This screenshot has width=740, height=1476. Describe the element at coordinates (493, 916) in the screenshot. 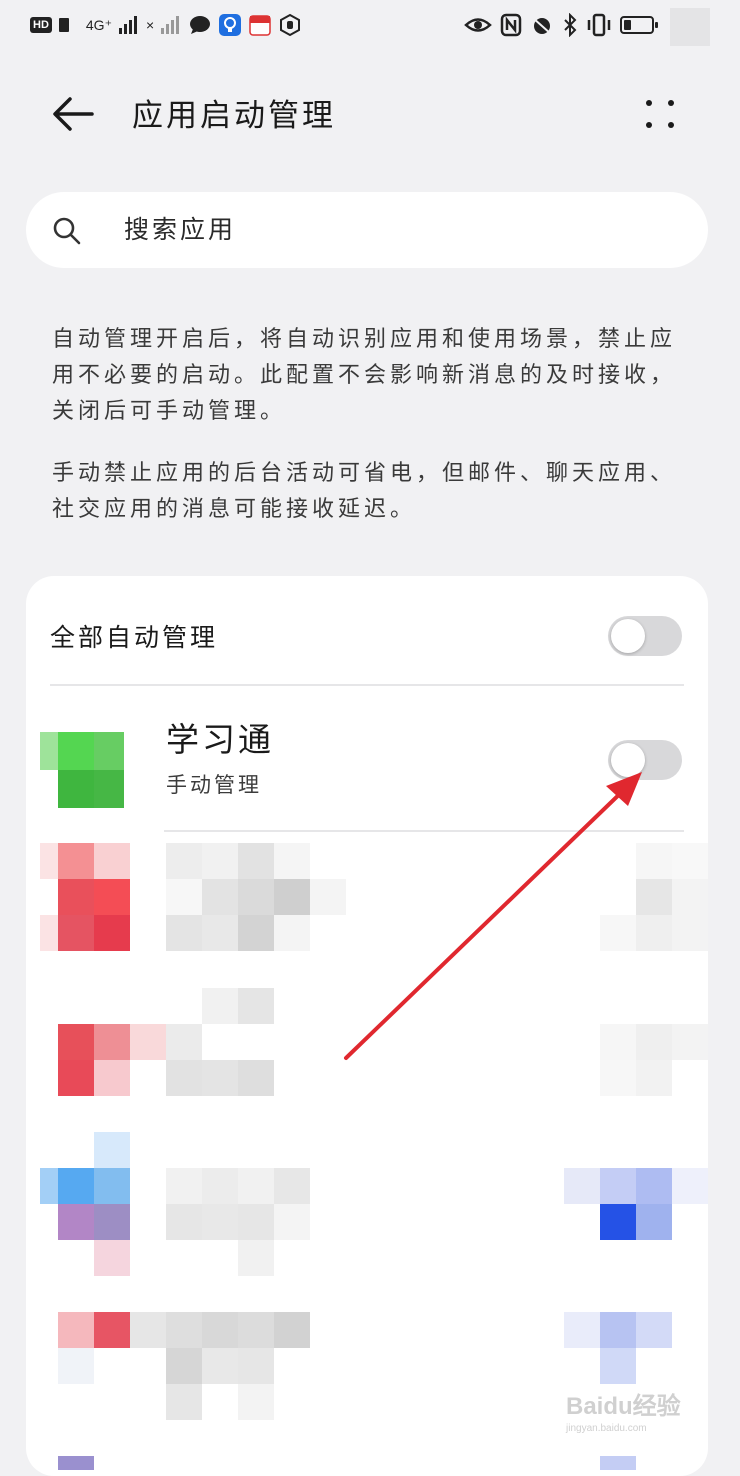

I see `annotation-arrow` at that location.